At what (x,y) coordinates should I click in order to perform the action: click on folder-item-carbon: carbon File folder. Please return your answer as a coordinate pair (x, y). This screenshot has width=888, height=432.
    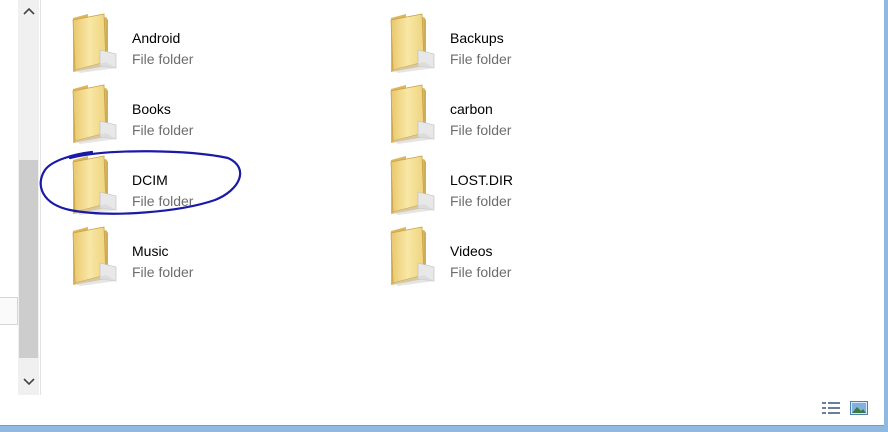
    Looking at the image, I should click on (518, 113).